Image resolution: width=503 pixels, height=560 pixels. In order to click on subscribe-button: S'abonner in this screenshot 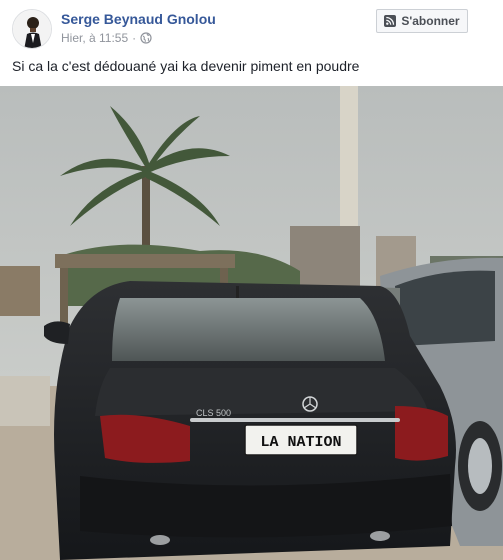, I will do `click(422, 21)`.